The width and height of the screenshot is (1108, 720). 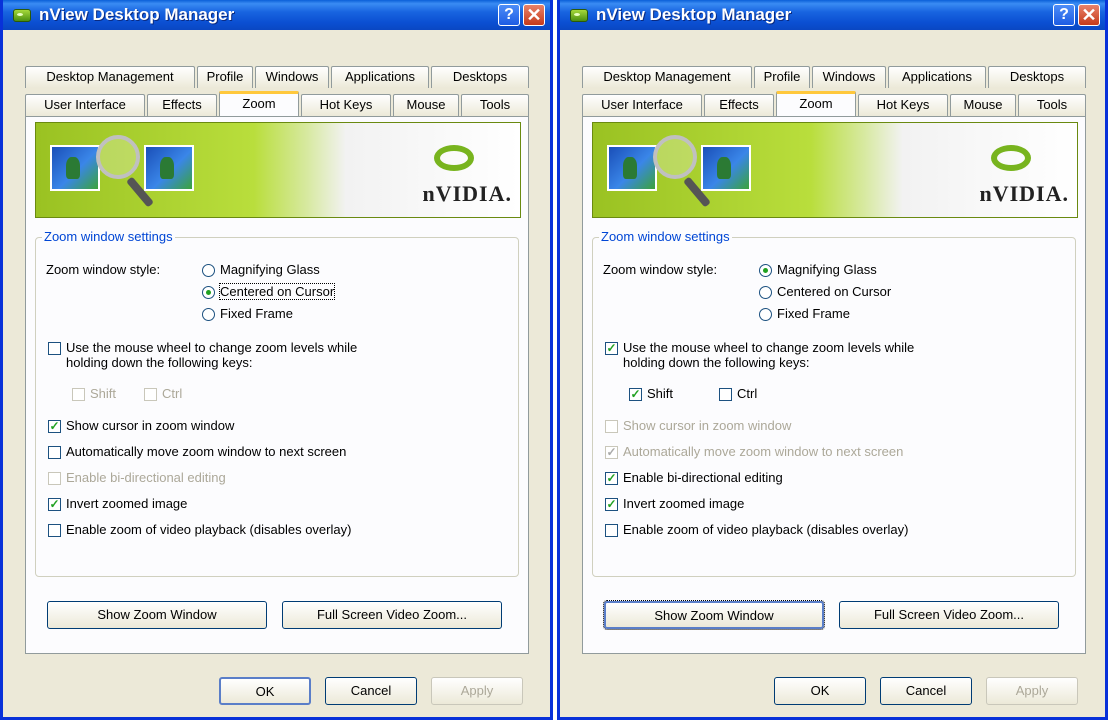 What do you see at coordinates (1024, 193) in the screenshot?
I see `nvidia-logo: nVIDIA.` at bounding box center [1024, 193].